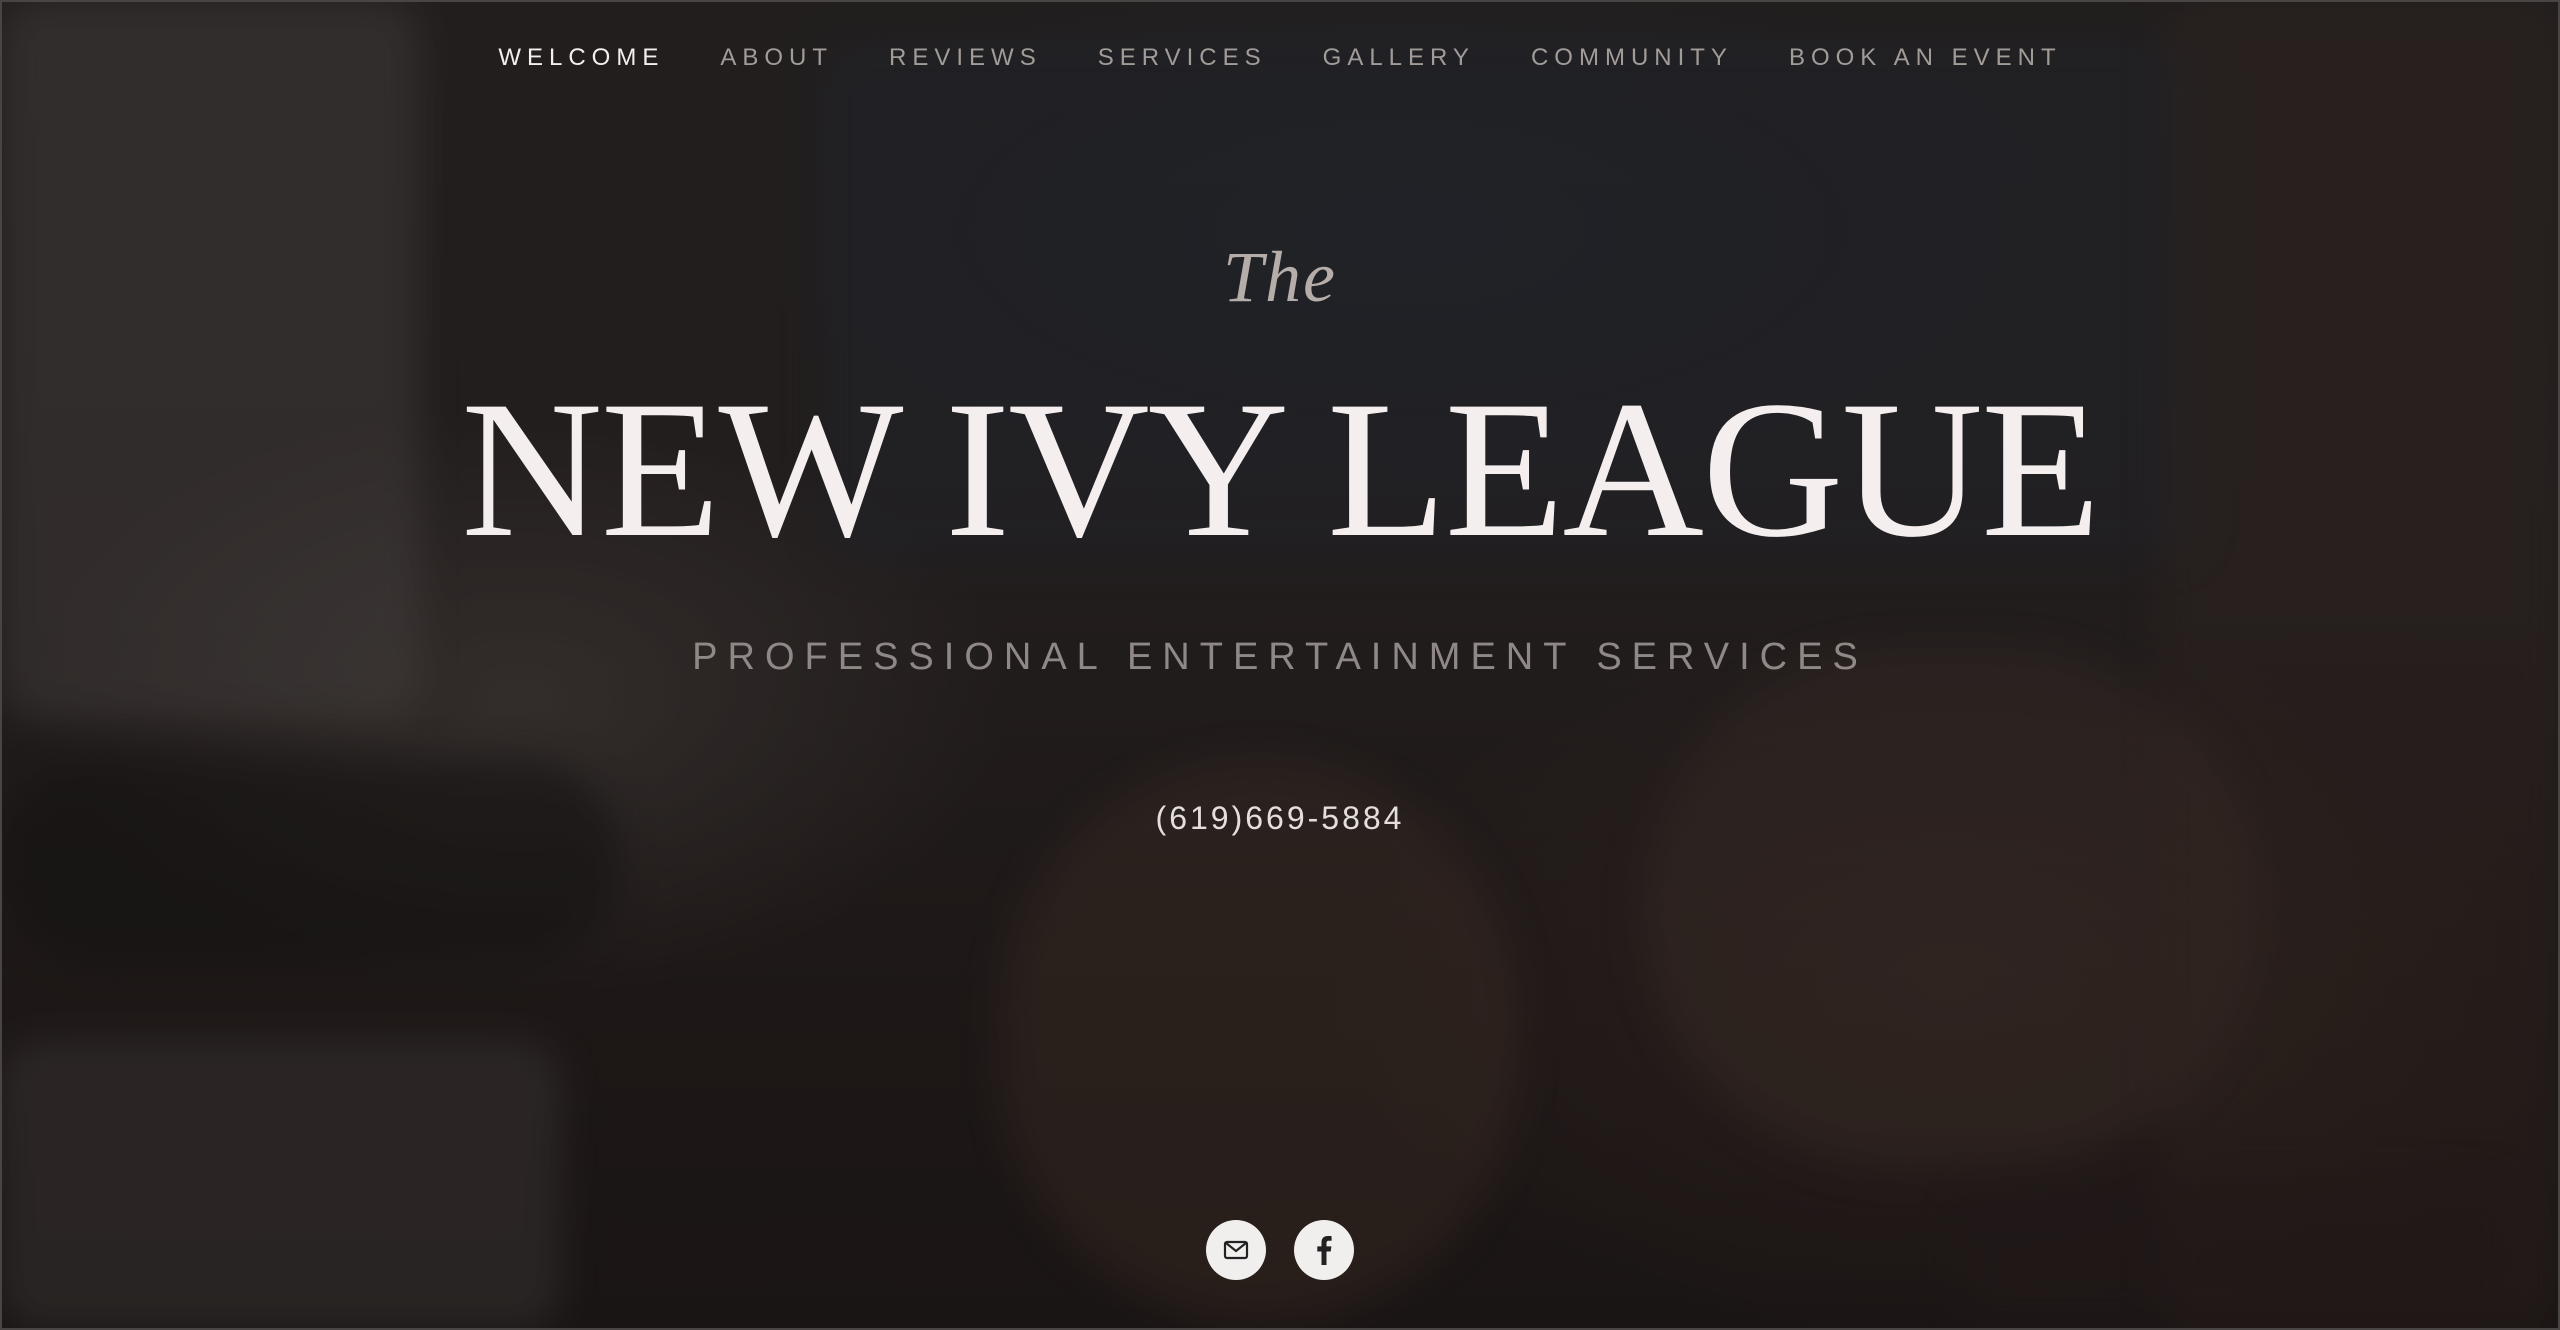 The height and width of the screenshot is (1330, 2560). What do you see at coordinates (1280, 1250) in the screenshot?
I see `social-links` at bounding box center [1280, 1250].